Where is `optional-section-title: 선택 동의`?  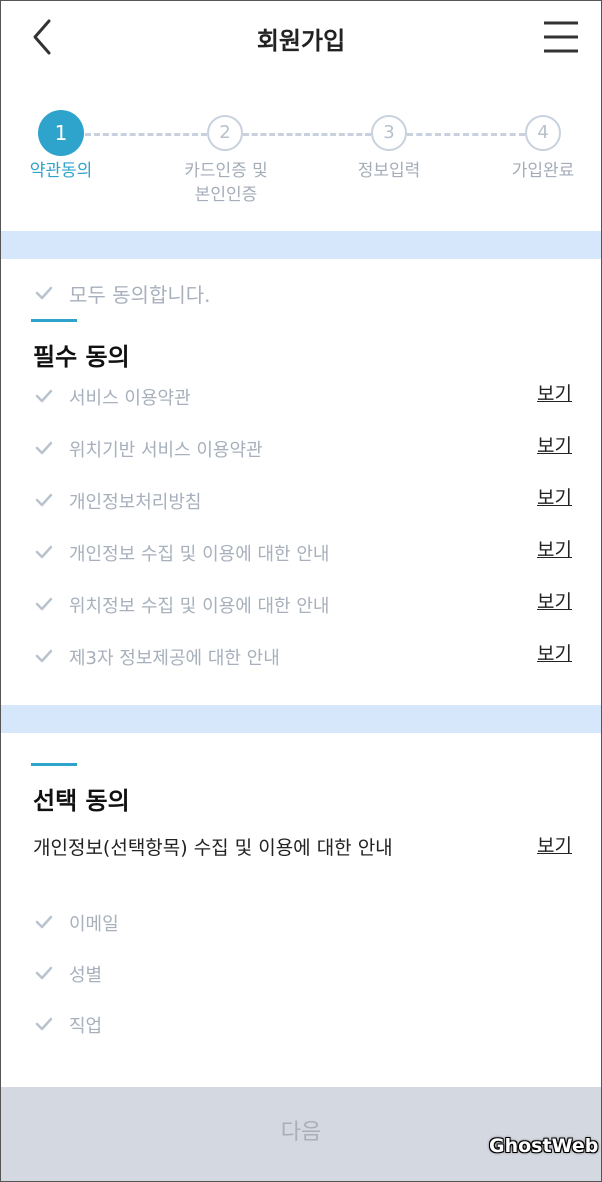
optional-section-title: 선택 동의 is located at coordinates (81, 801).